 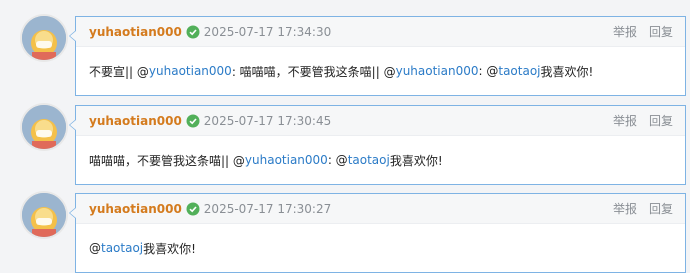 What do you see at coordinates (119, 71) in the screenshot?
I see `comment-text: 不要宣|| @` at bounding box center [119, 71].